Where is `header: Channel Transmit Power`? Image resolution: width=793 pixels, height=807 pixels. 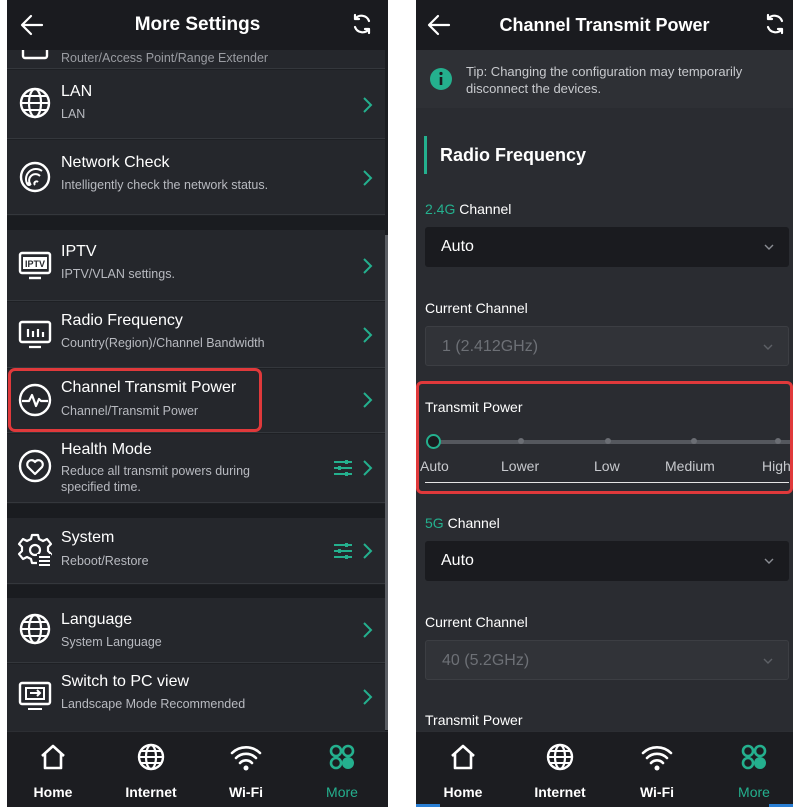 header: Channel Transmit Power is located at coordinates (604, 25).